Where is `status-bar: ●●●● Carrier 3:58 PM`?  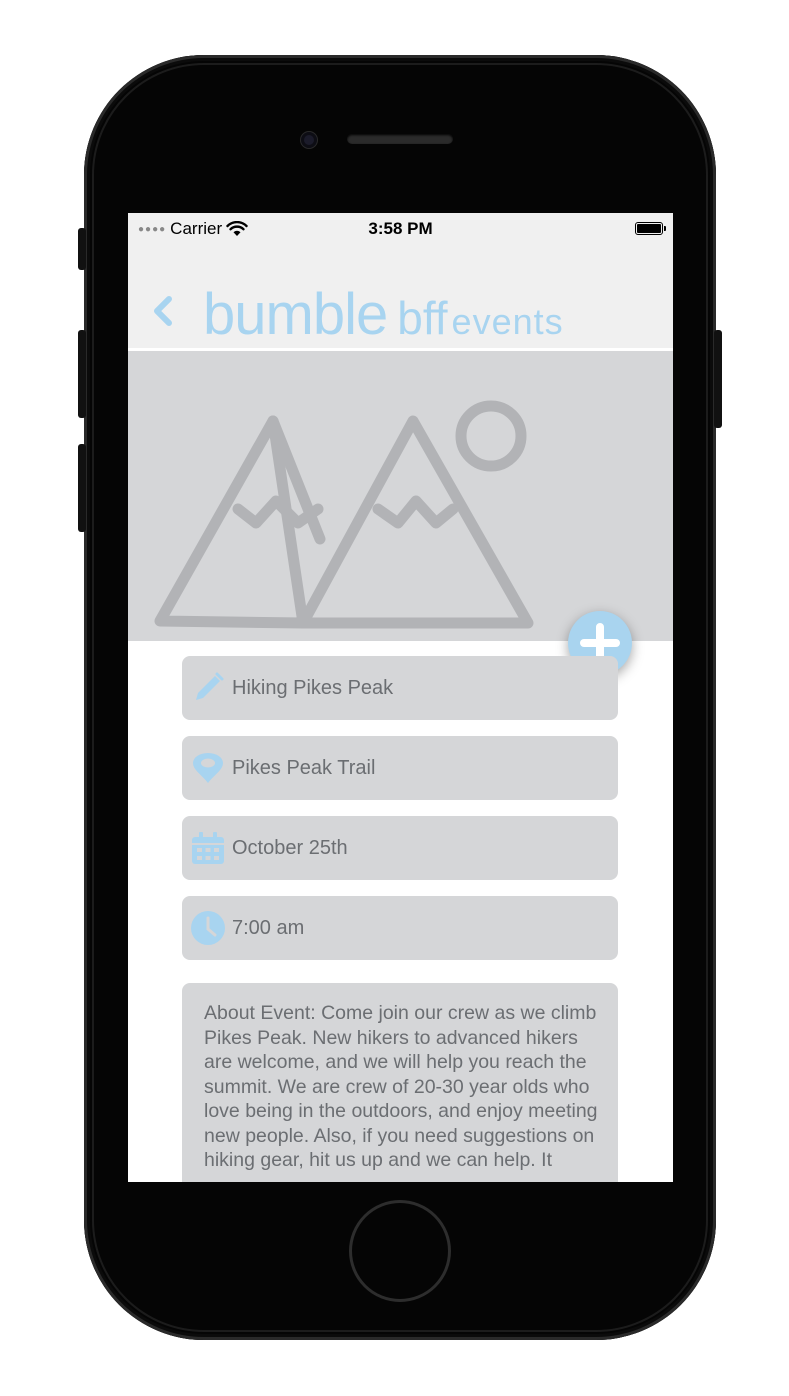 status-bar: ●●●● Carrier 3:58 PM is located at coordinates (400, 228).